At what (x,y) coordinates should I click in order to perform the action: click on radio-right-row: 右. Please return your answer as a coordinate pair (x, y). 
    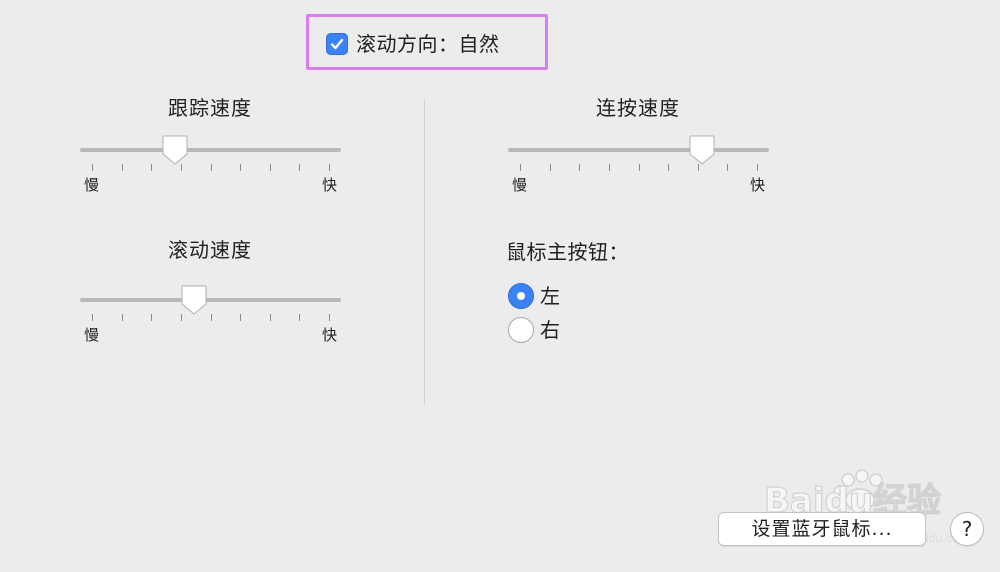
    Looking at the image, I should click on (534, 330).